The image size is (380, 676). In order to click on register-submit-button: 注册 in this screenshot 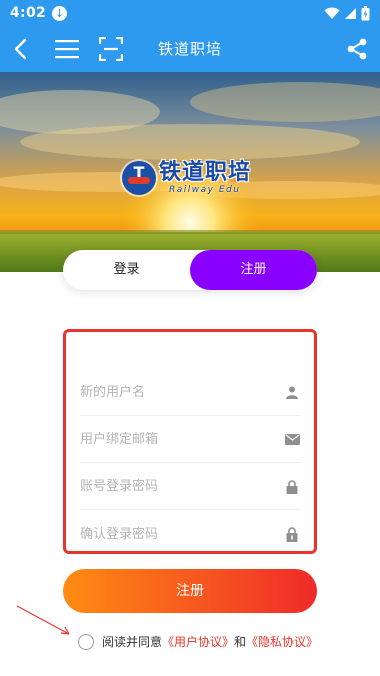, I will do `click(190, 591)`.